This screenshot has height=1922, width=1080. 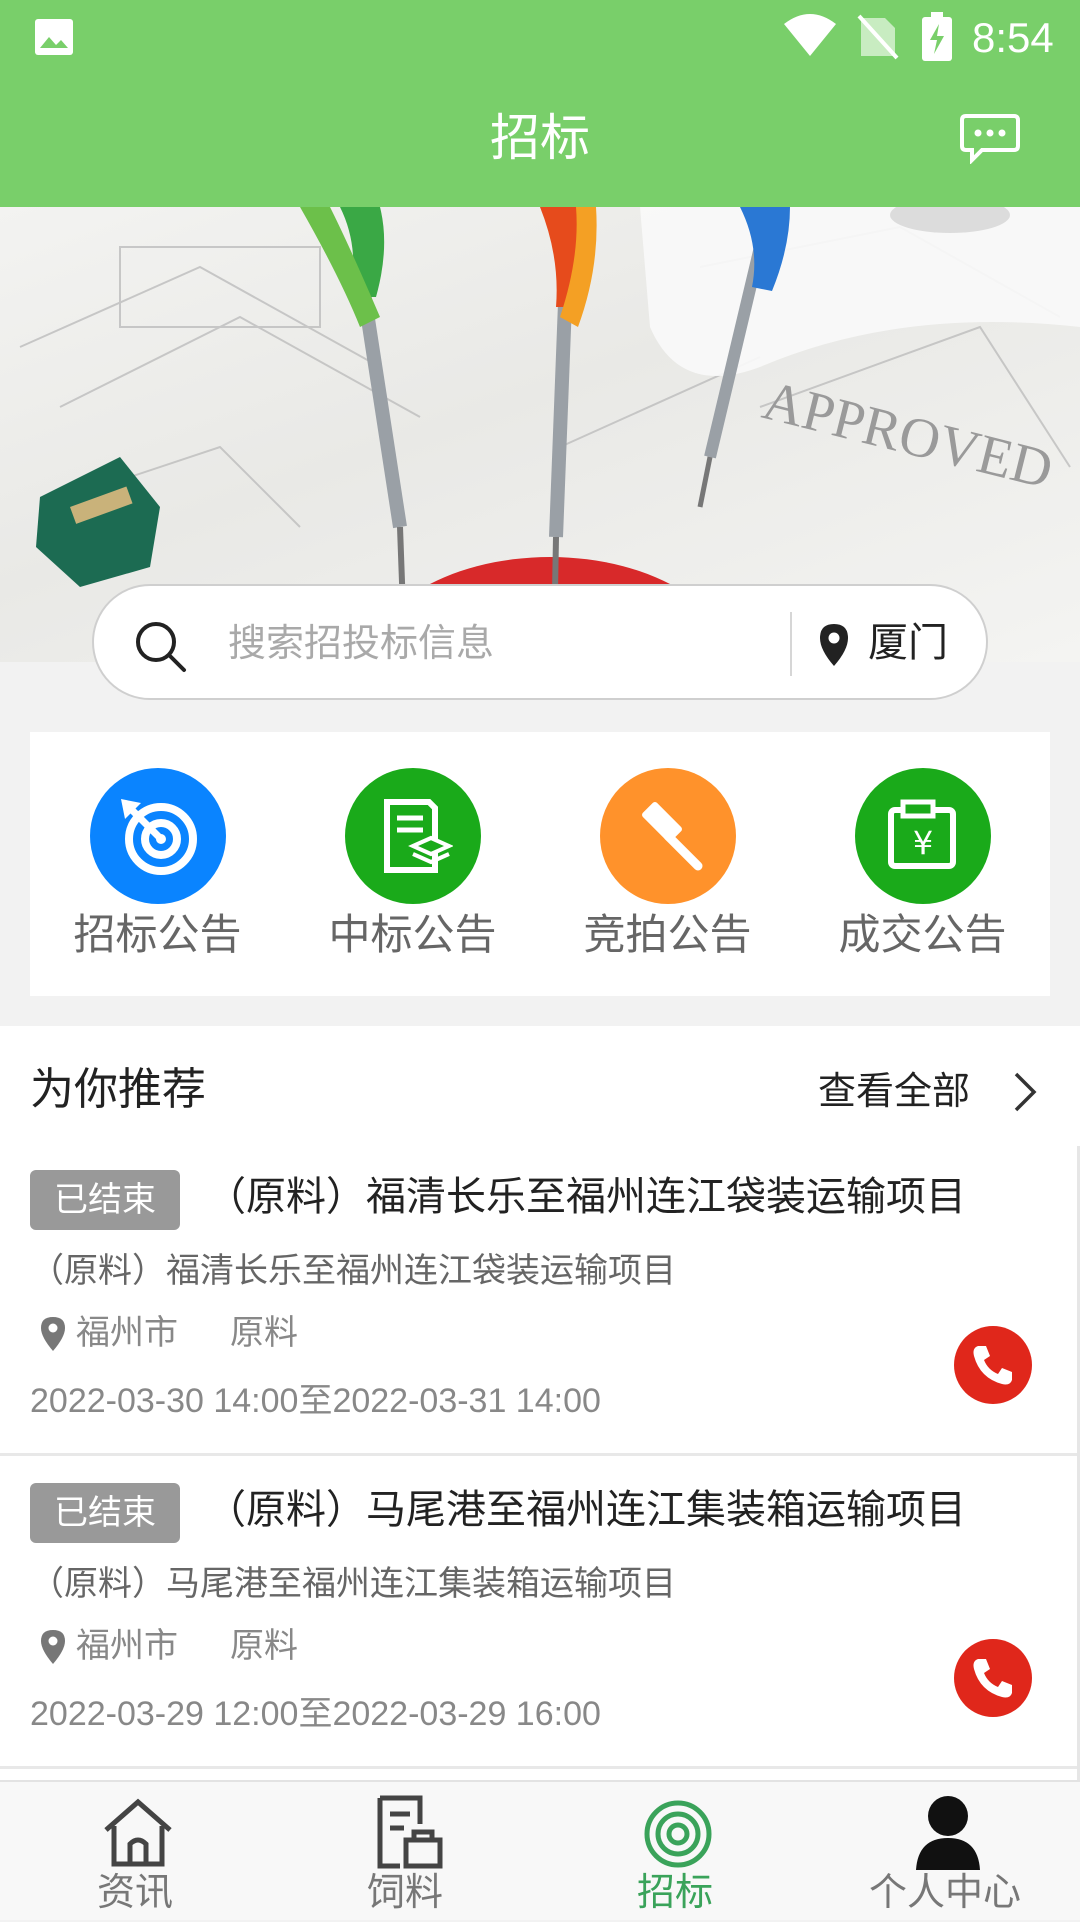 I want to click on category-label: 招标公告, so click(x=157, y=934).